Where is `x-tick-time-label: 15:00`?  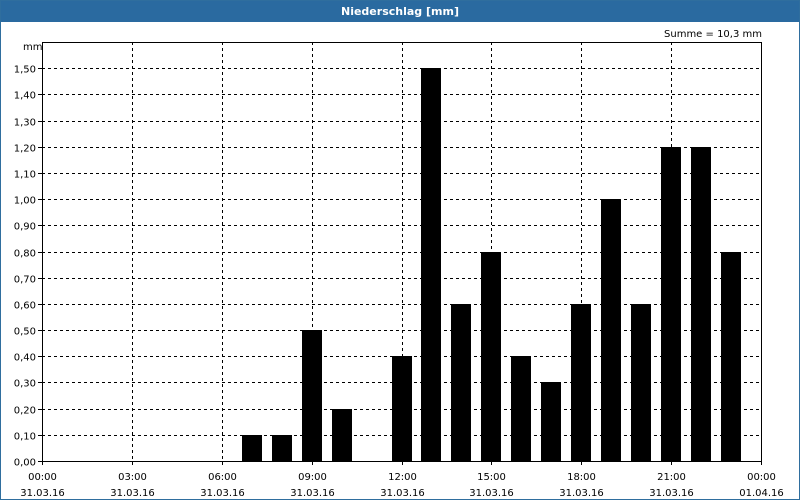 x-tick-time-label: 15:00 is located at coordinates (491, 477).